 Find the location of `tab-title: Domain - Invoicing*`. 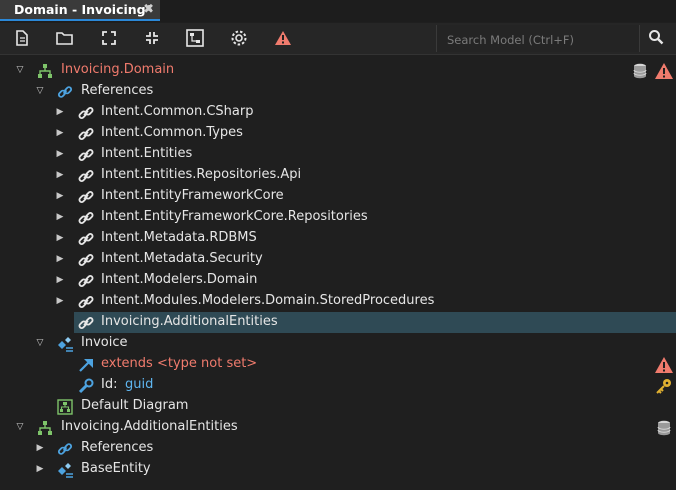

tab-title: Domain - Invoicing* is located at coordinates (83, 9).